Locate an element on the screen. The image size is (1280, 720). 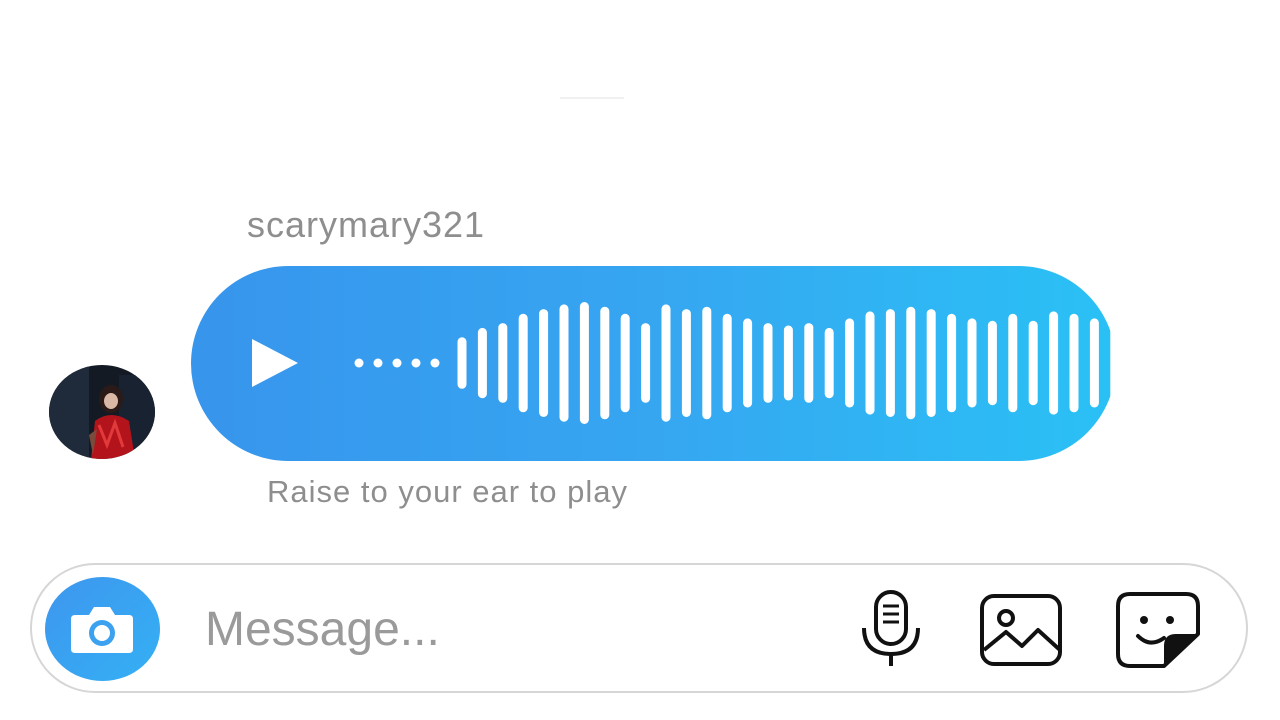
voice-message-hint: Raise to your ear to play is located at coordinates (448, 491).